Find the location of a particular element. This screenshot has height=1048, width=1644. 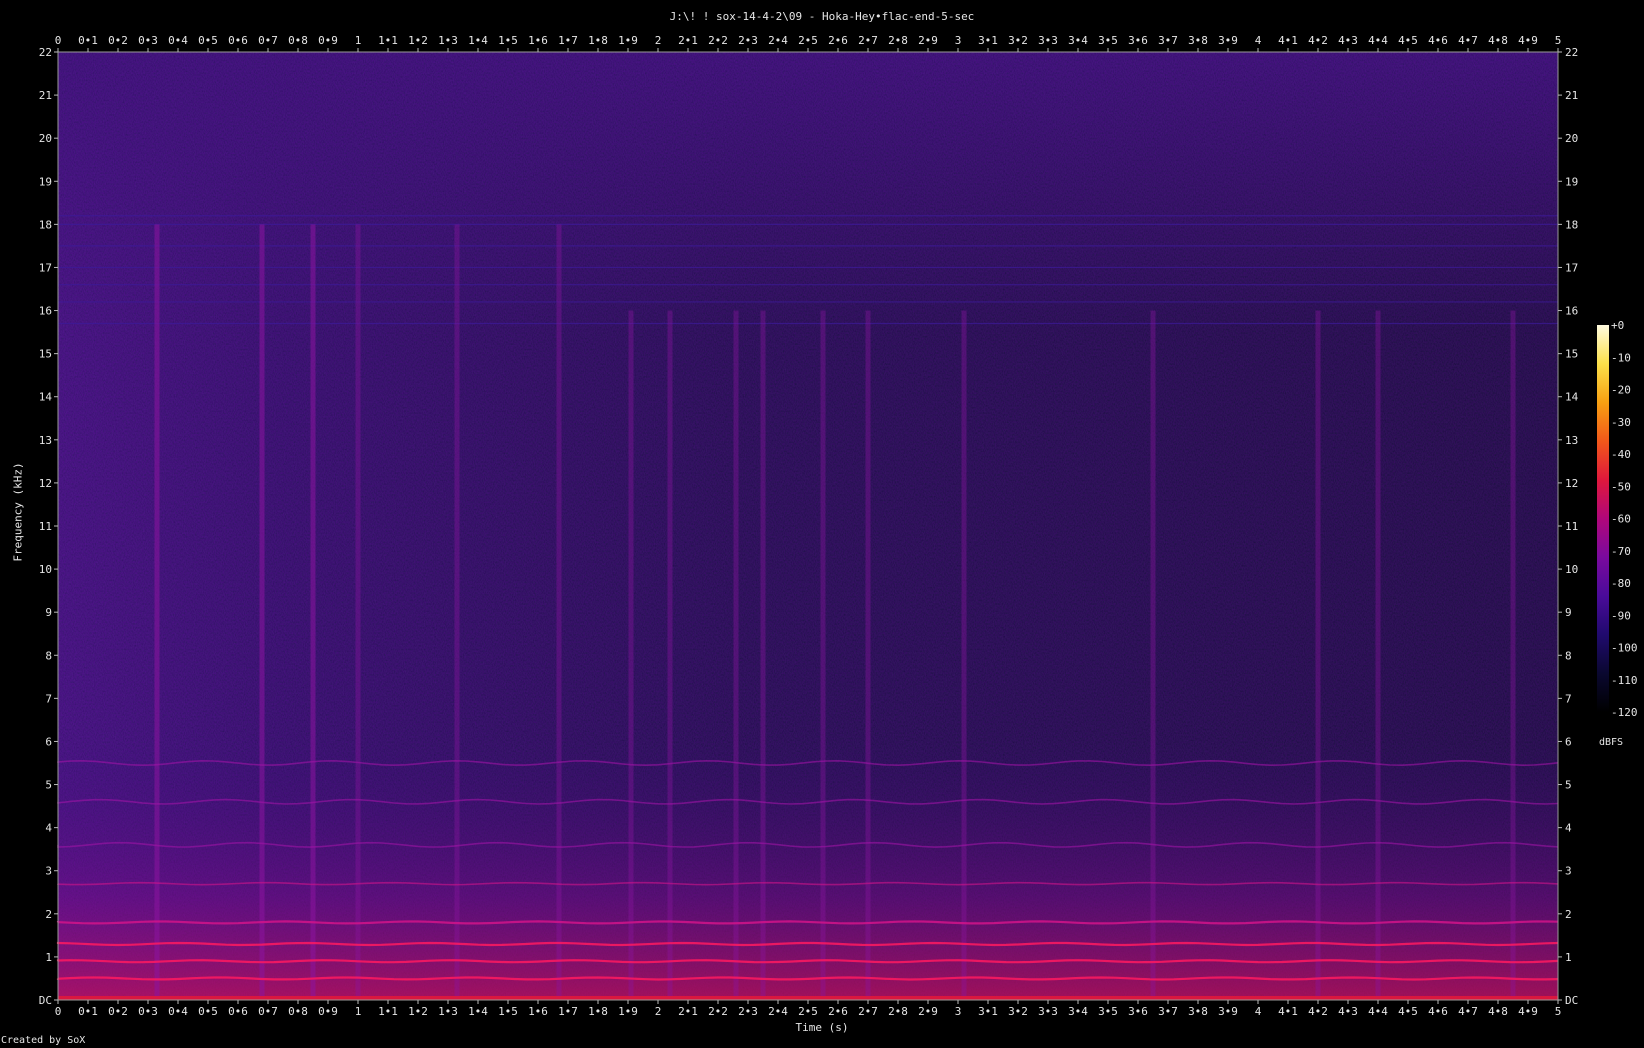

y-tick-label-left: 4 is located at coordinates (48, 828).